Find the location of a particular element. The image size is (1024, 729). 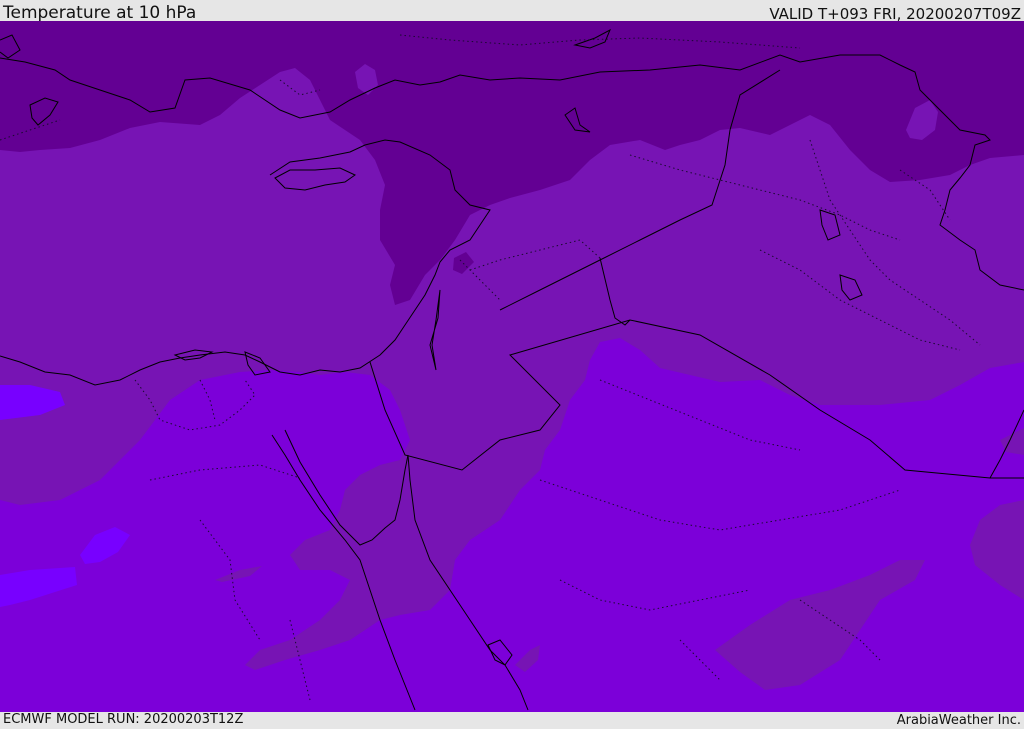

credit-label: ArabiaWeather Inc. is located at coordinates (958, 720).